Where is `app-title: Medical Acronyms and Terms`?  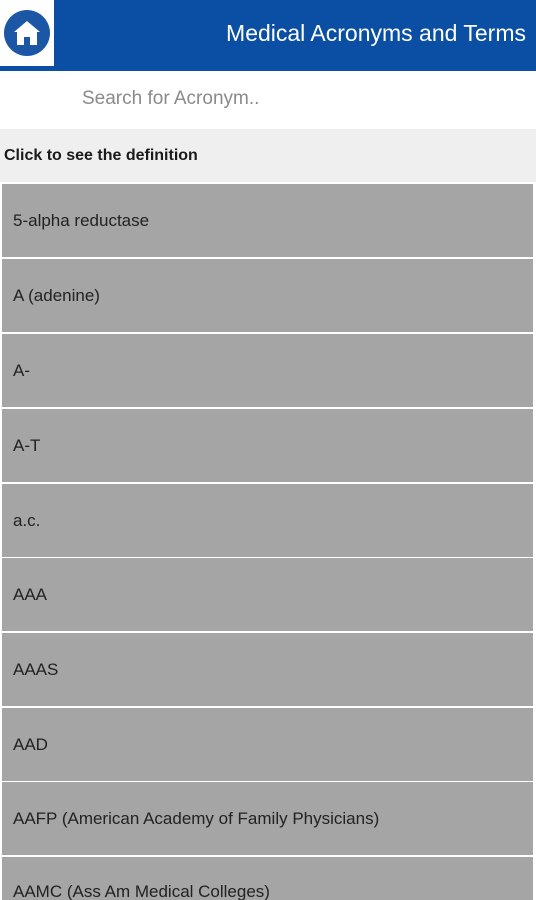
app-title: Medical Acronyms and Terms is located at coordinates (376, 33).